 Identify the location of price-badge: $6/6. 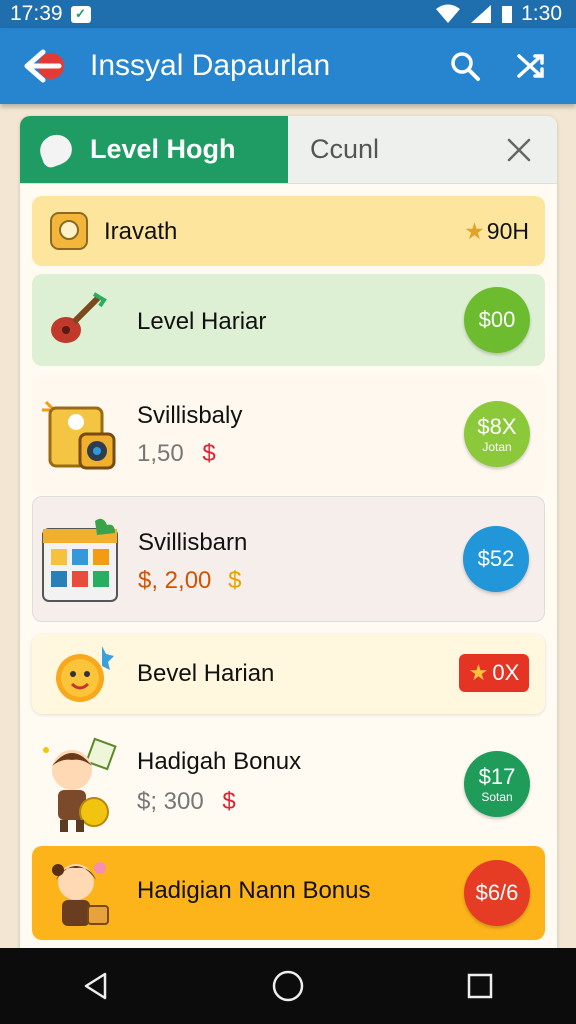
(497, 893).